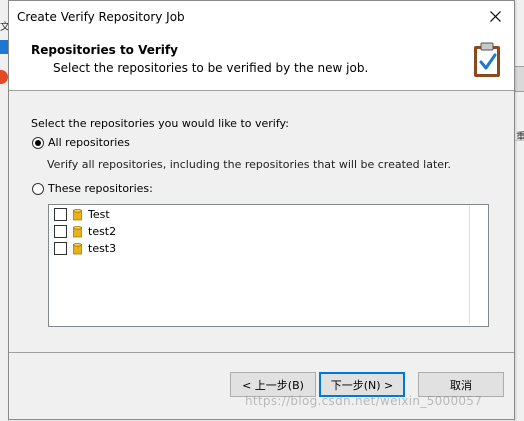  I want to click on radio-all-repositories: All repositories, so click(81, 142).